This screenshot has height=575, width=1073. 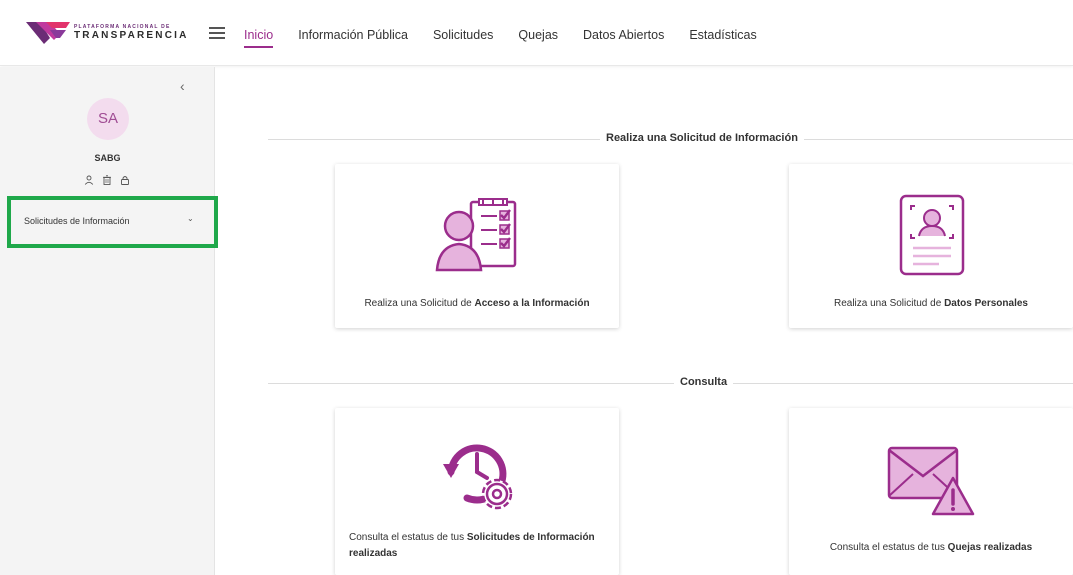 I want to click on nav-quejas: Quejas, so click(x=538, y=35).